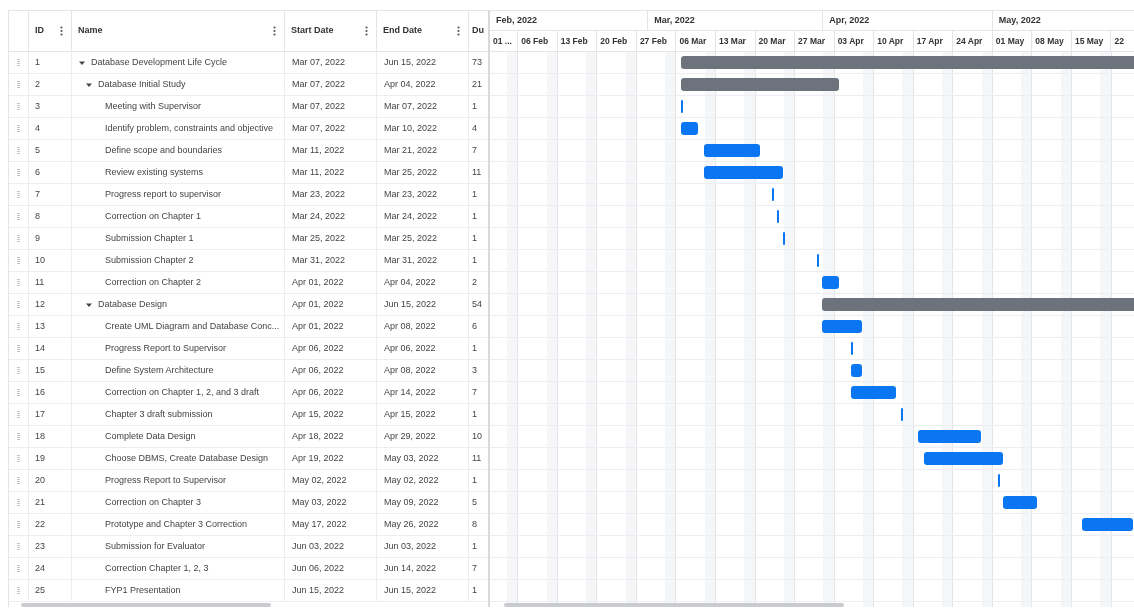 This screenshot has width=1134, height=608. Describe the element at coordinates (318, 458) in the screenshot. I see `start-date-cell-text: Apr 19, 2022` at that location.